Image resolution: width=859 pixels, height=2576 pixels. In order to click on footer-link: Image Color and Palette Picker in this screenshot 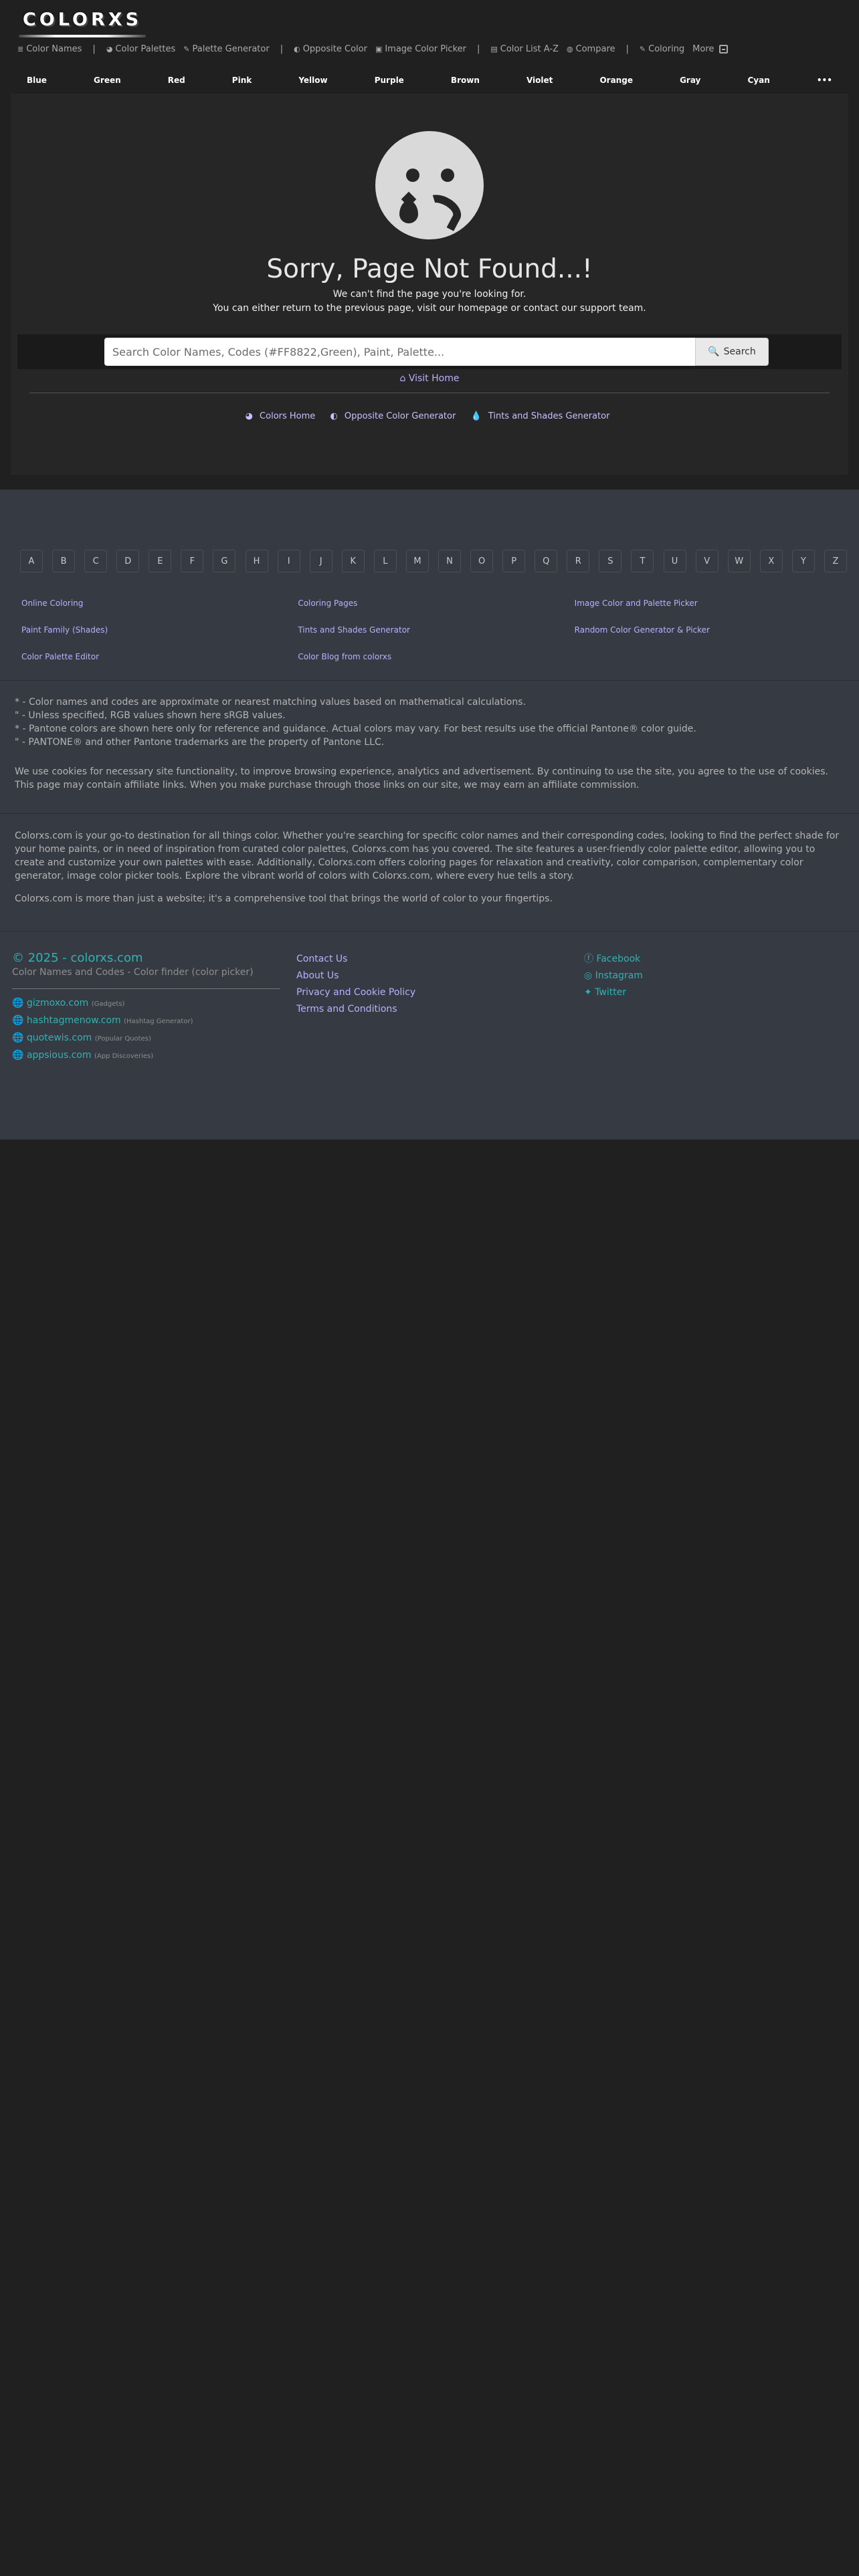, I will do `click(713, 612)`.